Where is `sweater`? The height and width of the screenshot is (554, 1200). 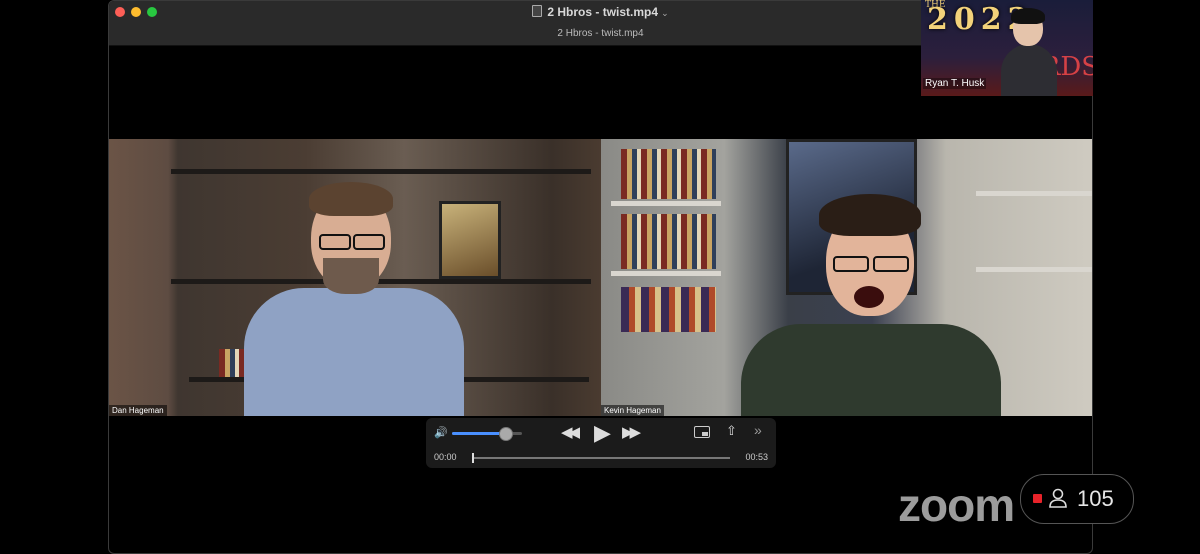
sweater is located at coordinates (871, 370).